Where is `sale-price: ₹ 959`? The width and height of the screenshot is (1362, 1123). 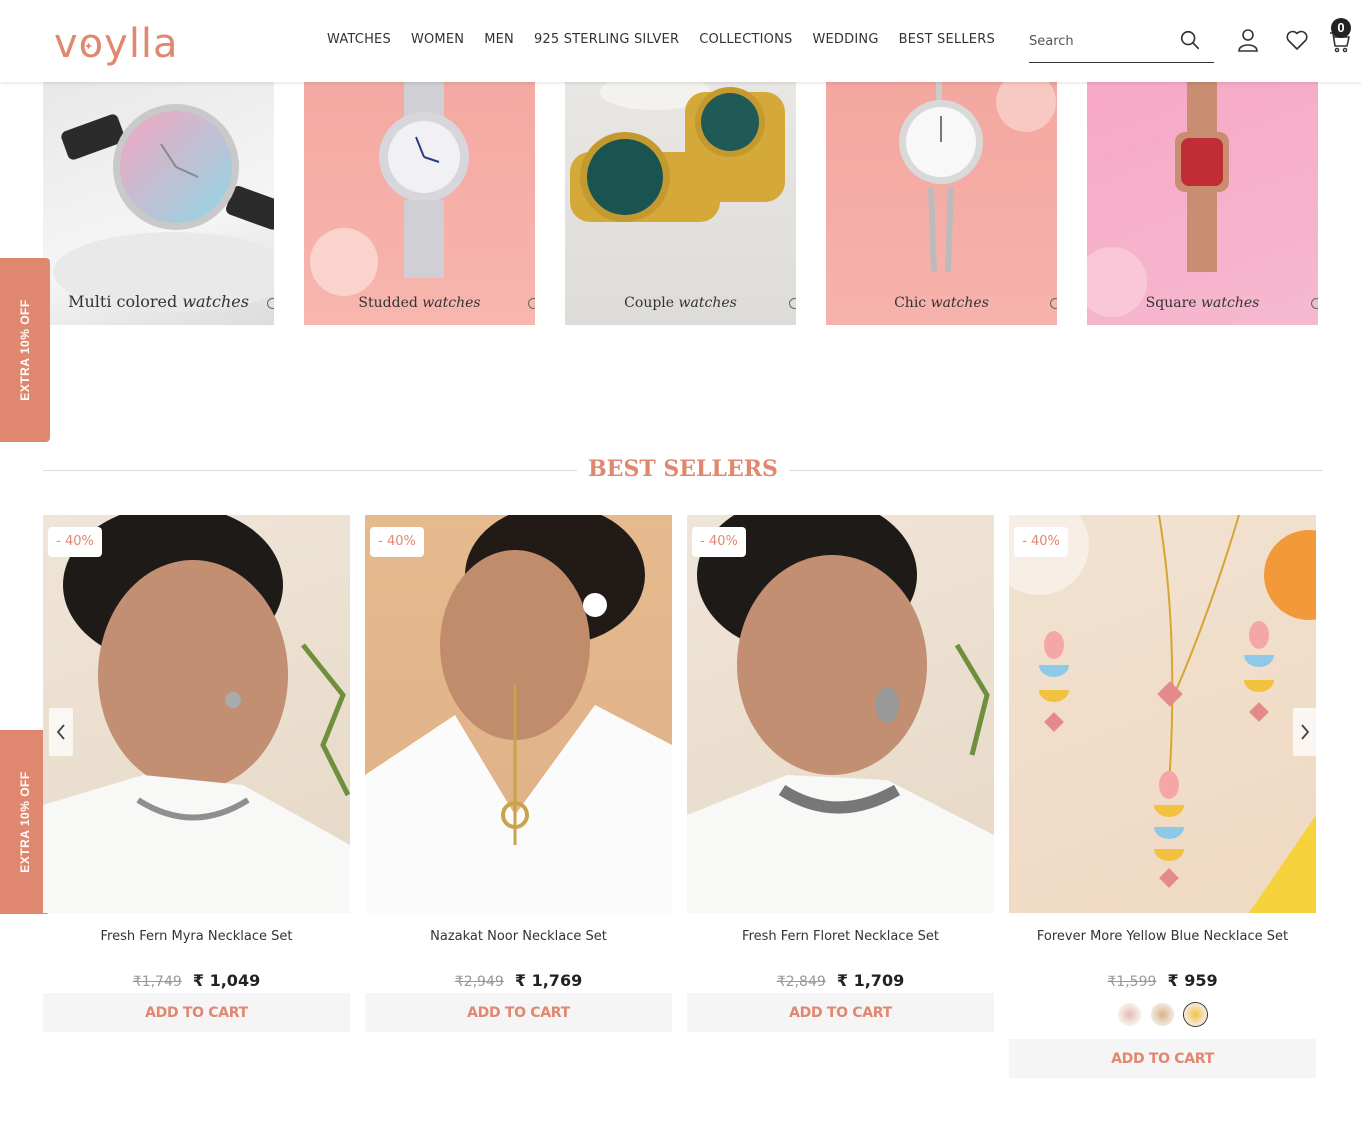 sale-price: ₹ 959 is located at coordinates (1192, 980).